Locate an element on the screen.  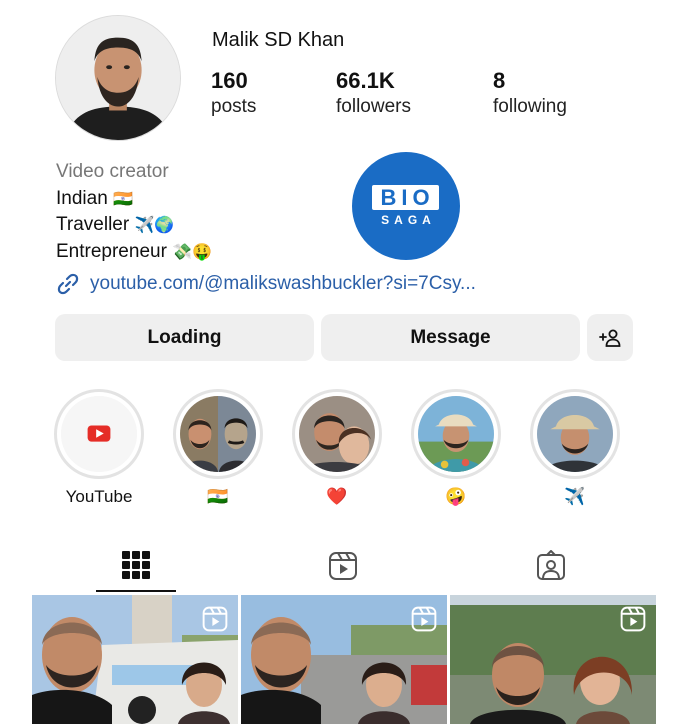
bio-saga-logo: BIO SAGA is located at coordinates (406, 206).